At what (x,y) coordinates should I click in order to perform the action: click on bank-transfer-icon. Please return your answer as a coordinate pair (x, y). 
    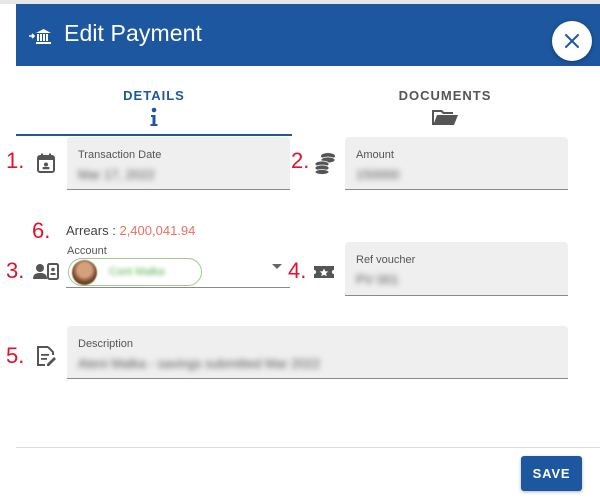
    Looking at the image, I should click on (40, 36).